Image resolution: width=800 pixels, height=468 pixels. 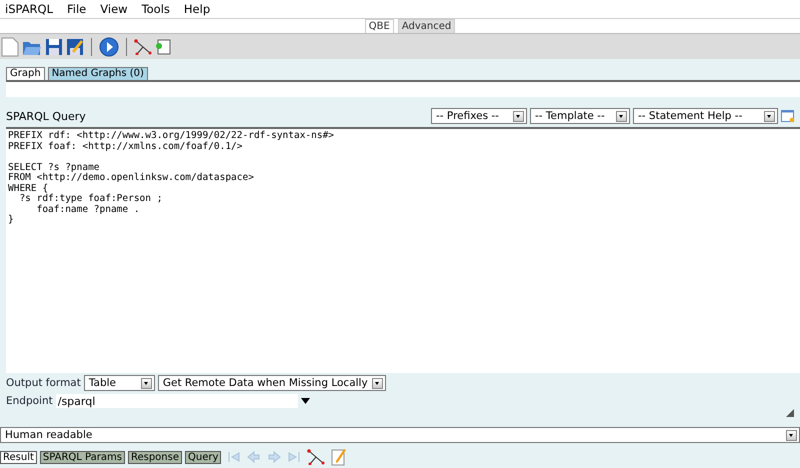 What do you see at coordinates (10, 46) in the screenshot?
I see `new-document-icon` at bounding box center [10, 46].